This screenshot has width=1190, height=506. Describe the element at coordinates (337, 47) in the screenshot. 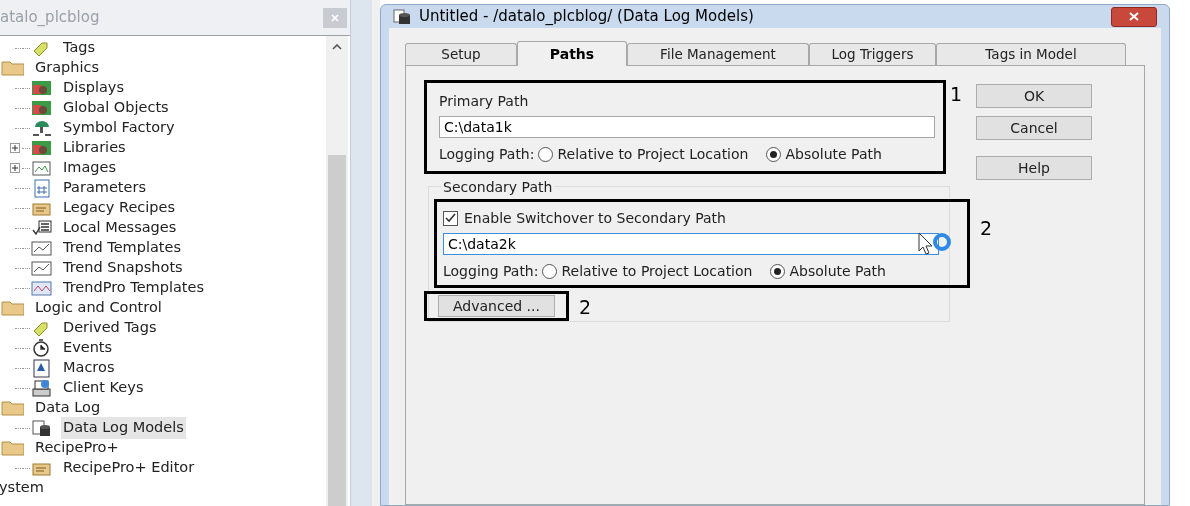

I see `scroll-up-icon` at that location.